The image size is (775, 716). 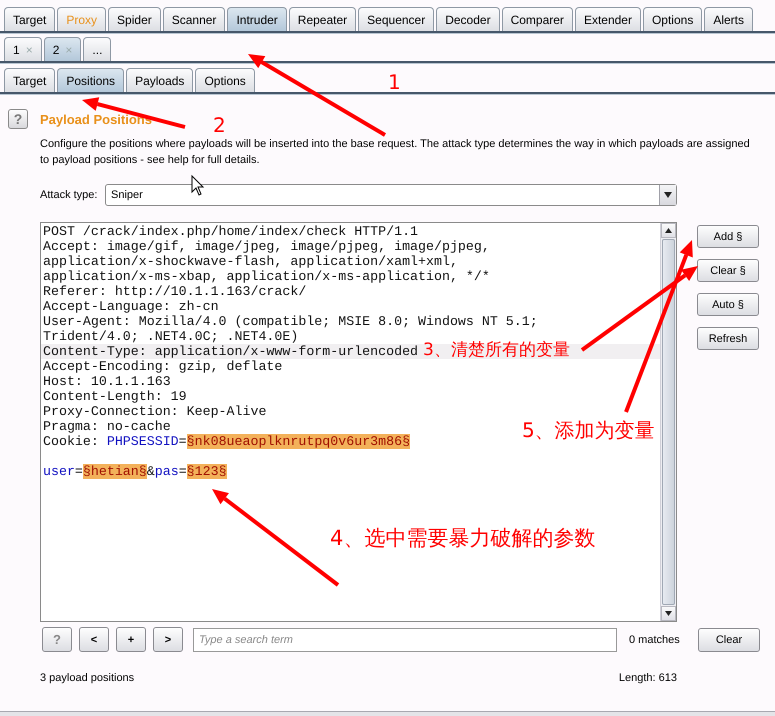 What do you see at coordinates (174, 291) in the screenshot?
I see `request-line: Referer: http://10.1.1.163/crack/` at bounding box center [174, 291].